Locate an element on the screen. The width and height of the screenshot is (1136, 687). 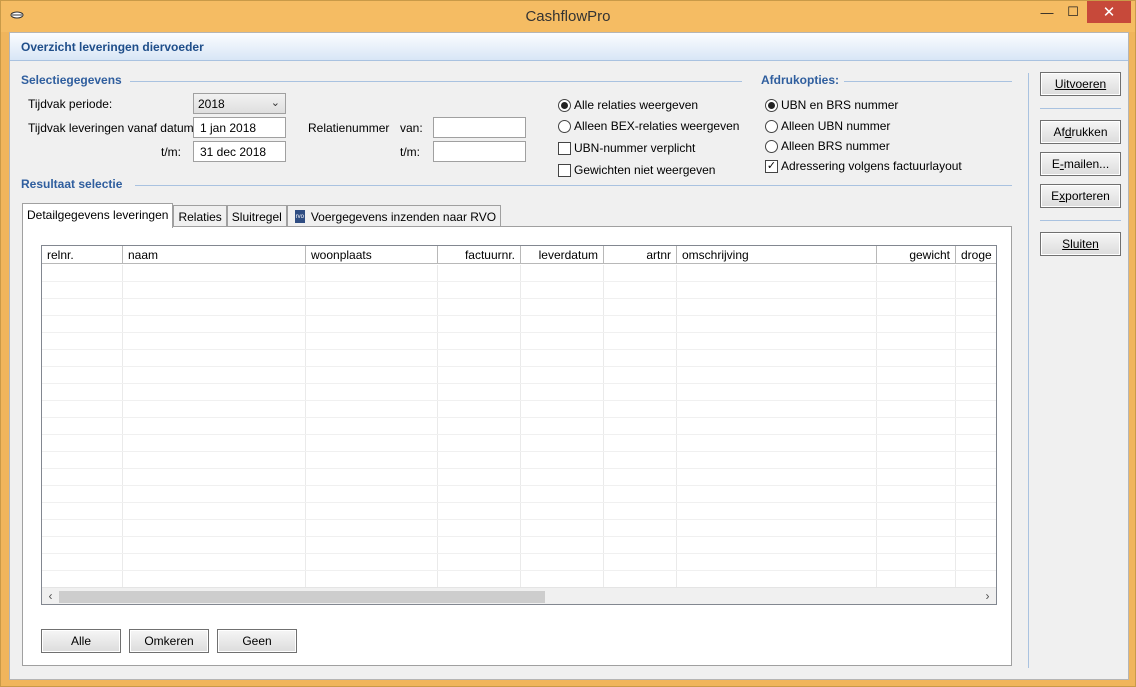
email-label-pre: E is located at coordinates (1055, 164).